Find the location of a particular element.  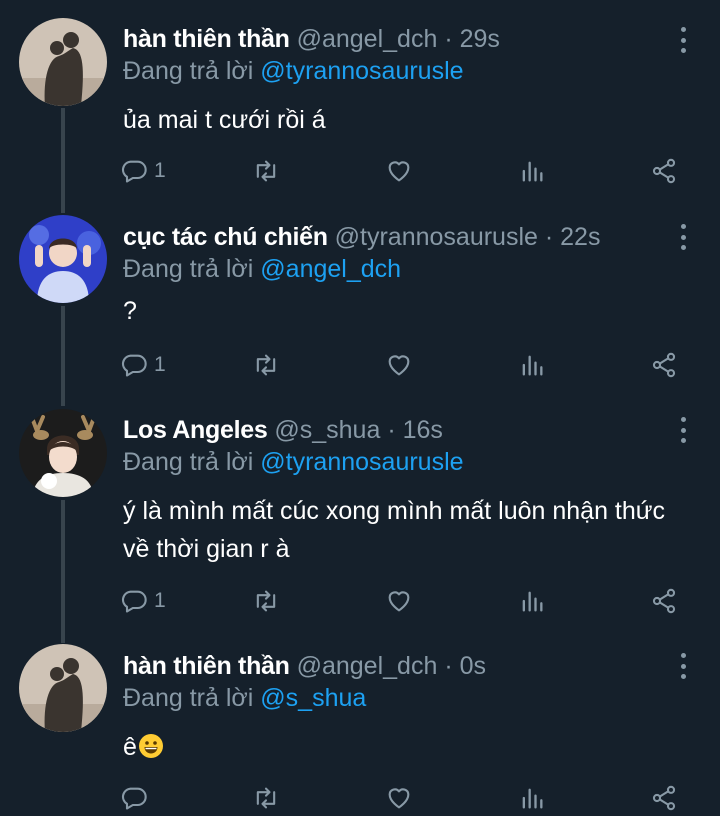

timestamp: 29s is located at coordinates (480, 39).